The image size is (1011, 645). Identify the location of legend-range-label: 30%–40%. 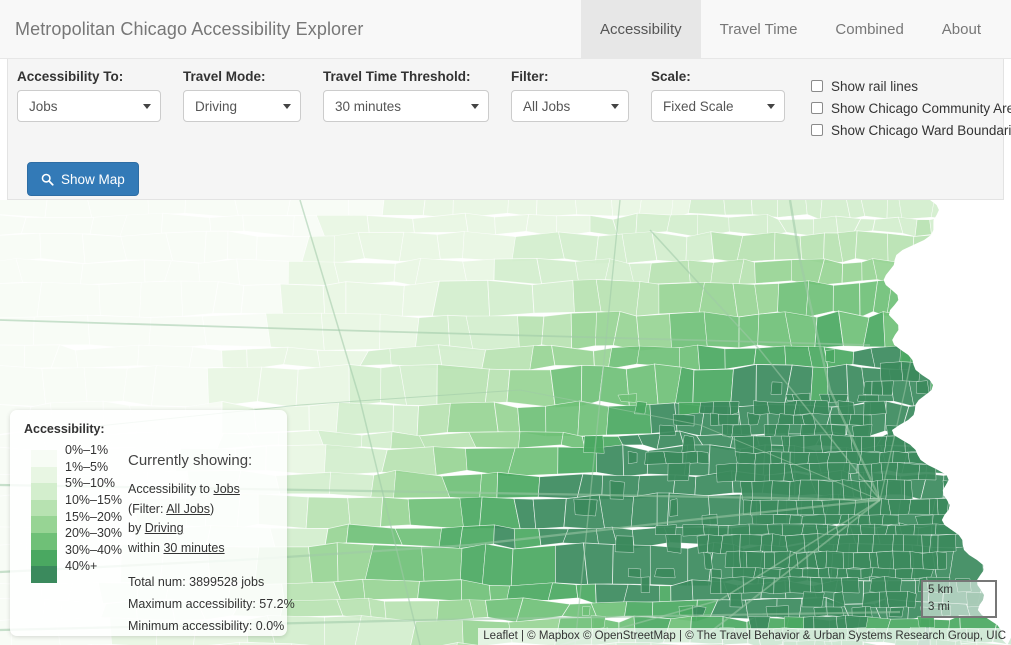
(93, 549).